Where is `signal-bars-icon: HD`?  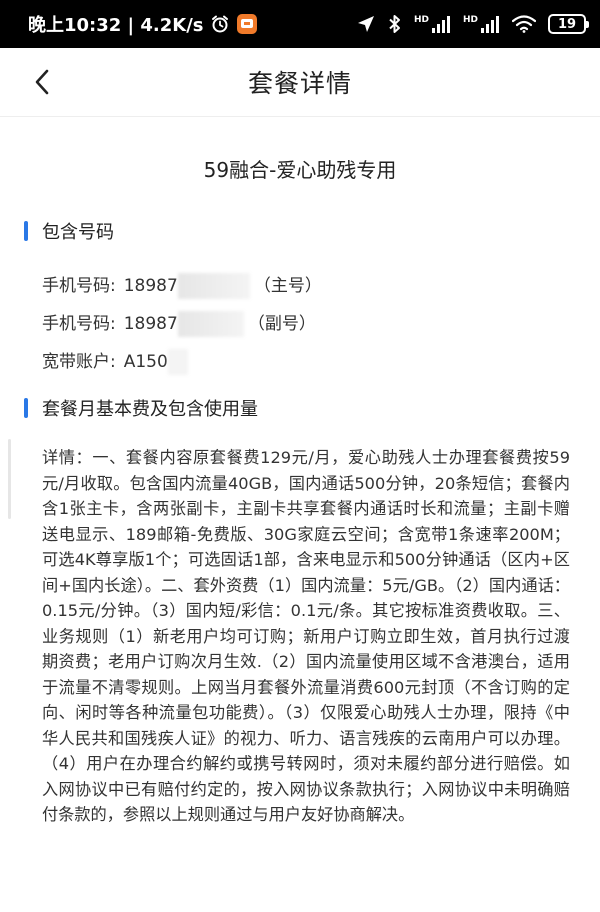 signal-bars-icon: HD is located at coordinates (432, 24).